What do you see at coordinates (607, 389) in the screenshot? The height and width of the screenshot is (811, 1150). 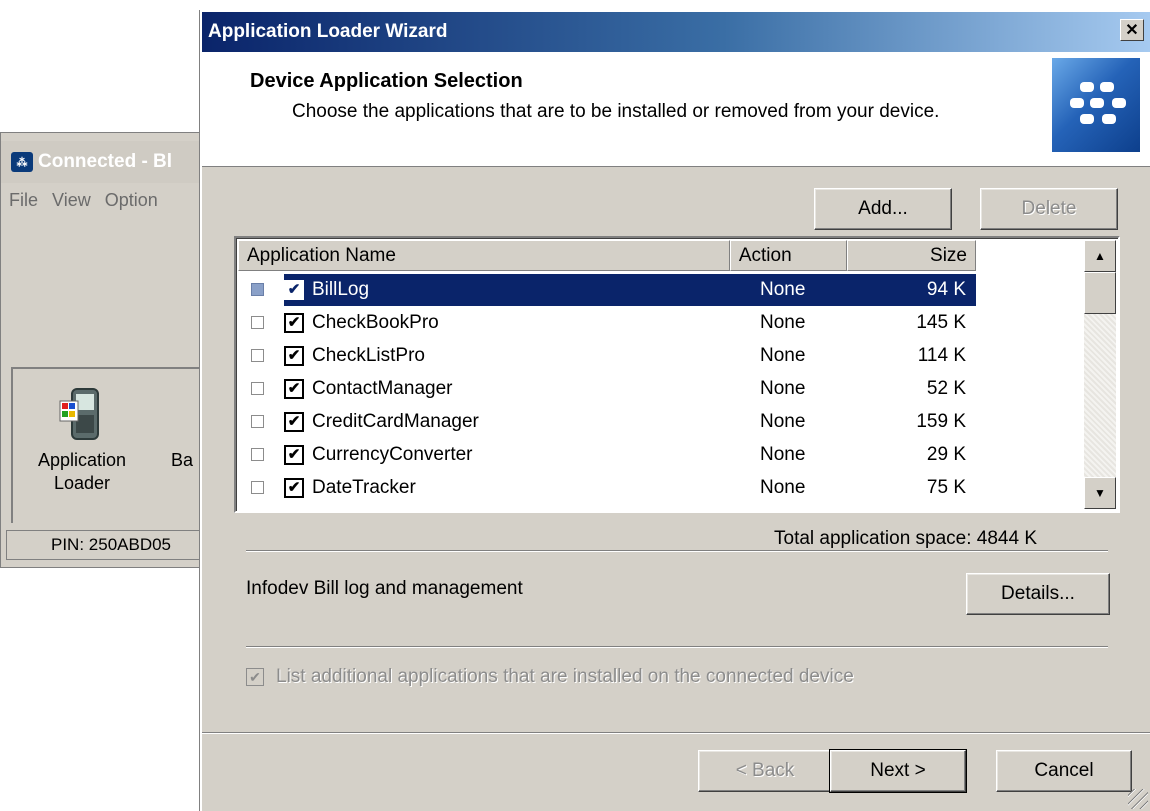 I see `list-item: ✔ ContactManager None 52 K` at bounding box center [607, 389].